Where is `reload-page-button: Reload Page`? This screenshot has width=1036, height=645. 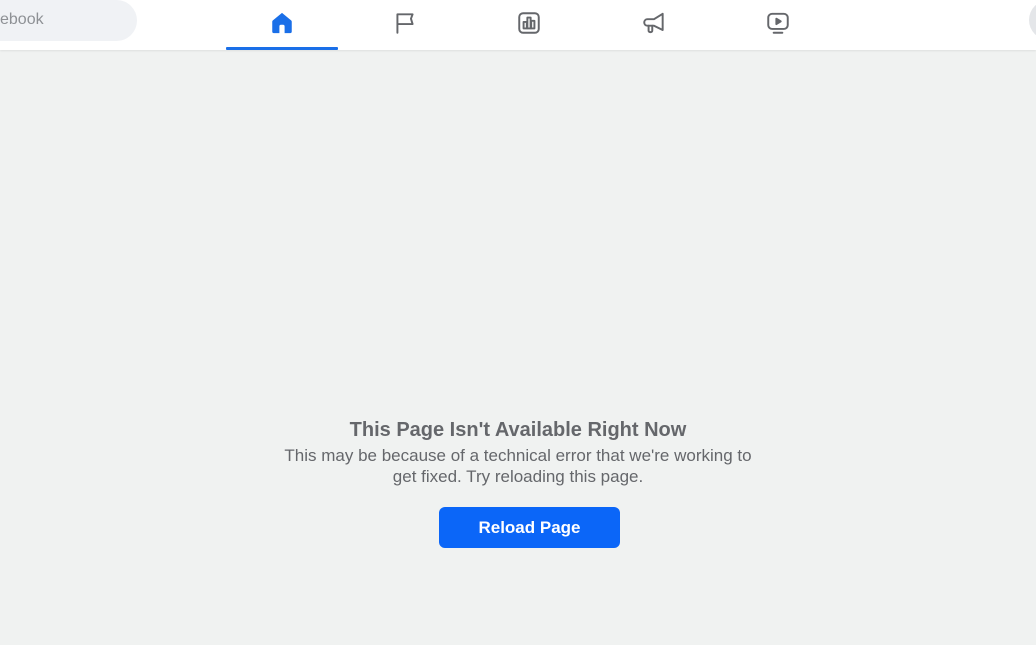 reload-page-button: Reload Page is located at coordinates (529, 527).